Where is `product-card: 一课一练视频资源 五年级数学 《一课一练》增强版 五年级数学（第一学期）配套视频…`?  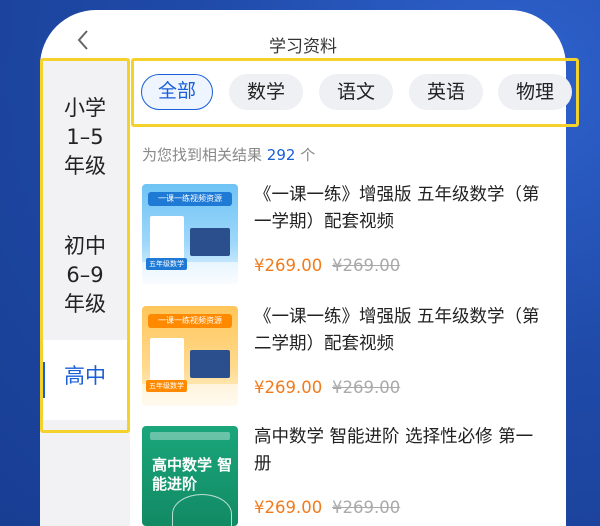 product-card: 一课一练视频资源 五年级数学 《一课一练》增强版 五年级数学（第一学期）配套视频… is located at coordinates (357, 239).